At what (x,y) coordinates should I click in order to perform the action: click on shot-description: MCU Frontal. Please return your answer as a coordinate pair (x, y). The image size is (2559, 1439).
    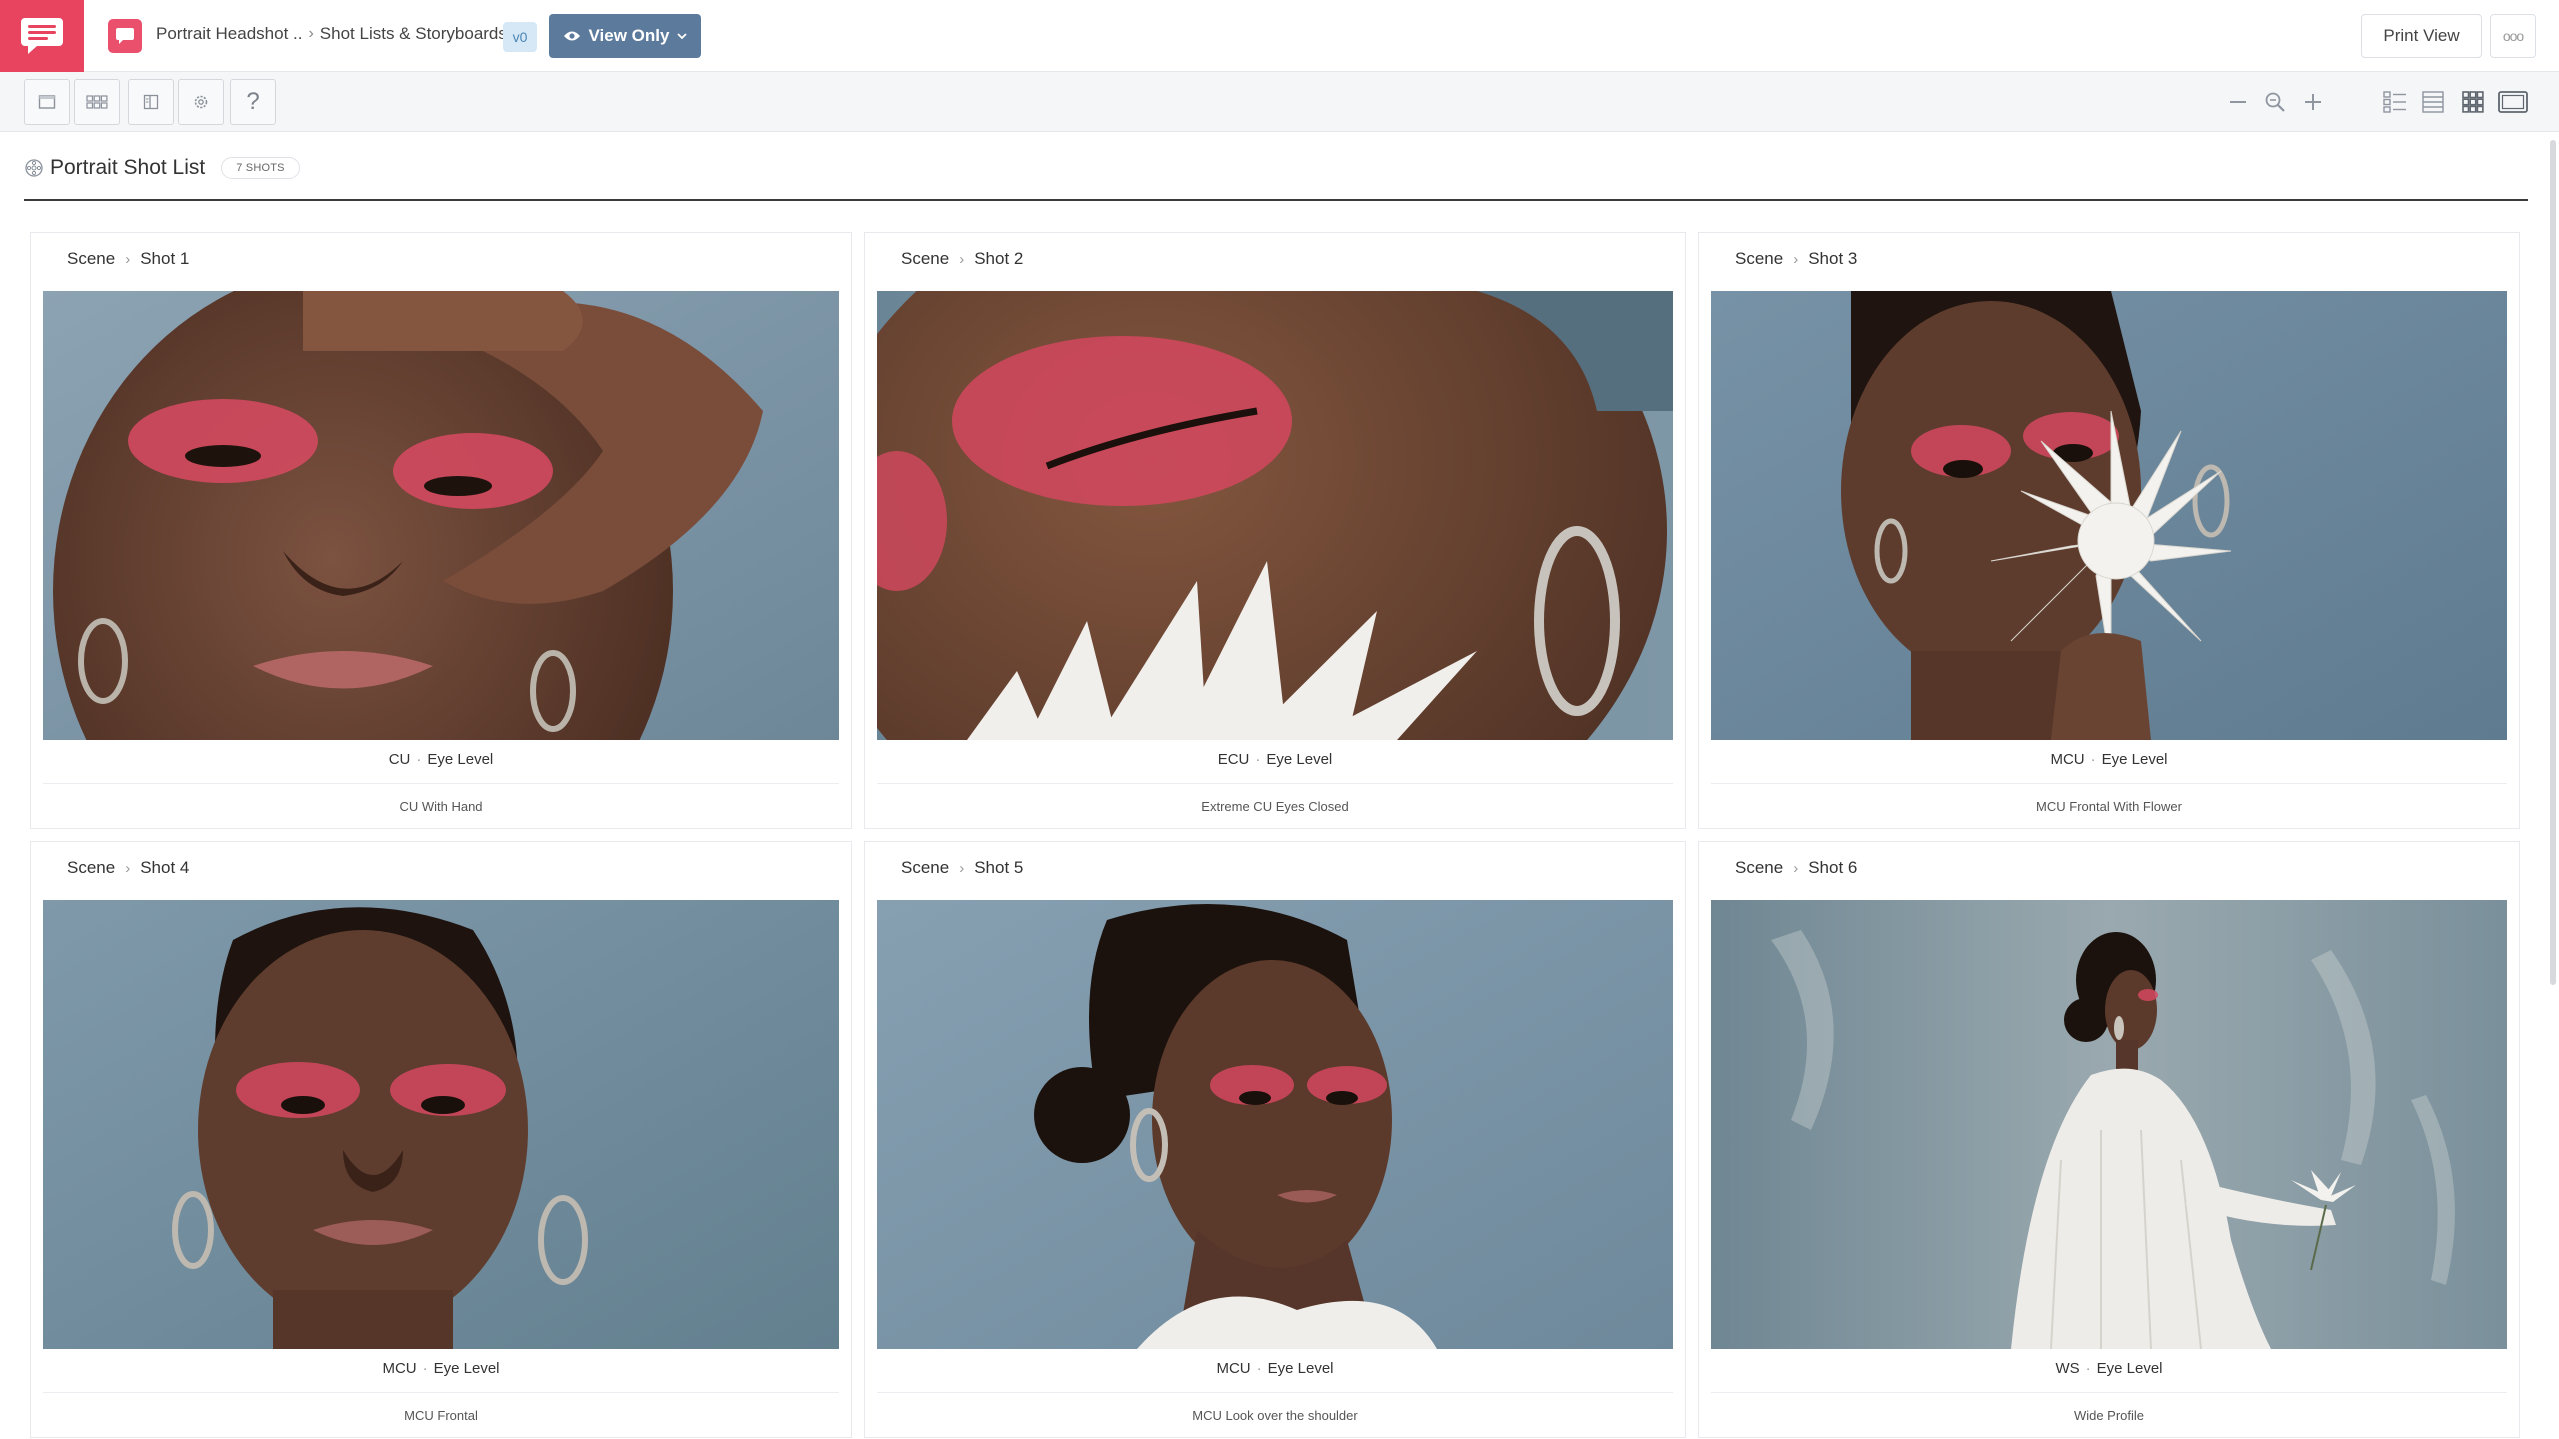
    Looking at the image, I should click on (441, 1415).